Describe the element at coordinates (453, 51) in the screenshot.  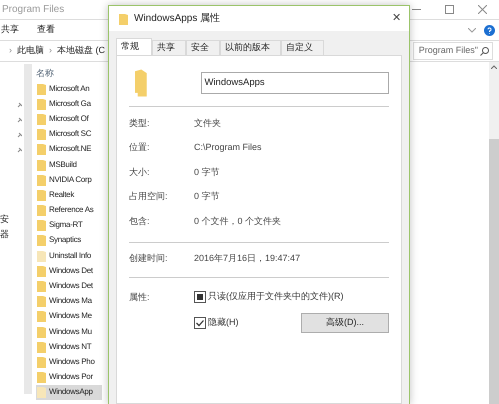
I see `search-field: Program Files"` at that location.